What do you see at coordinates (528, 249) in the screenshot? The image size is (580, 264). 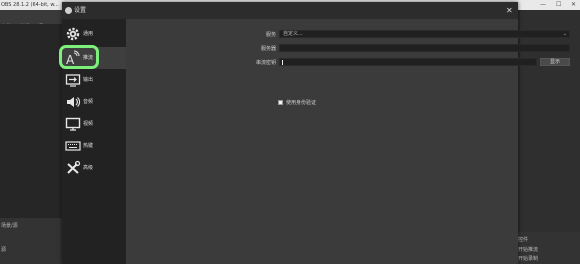 I see `start-streaming-button: 开始推流` at bounding box center [528, 249].